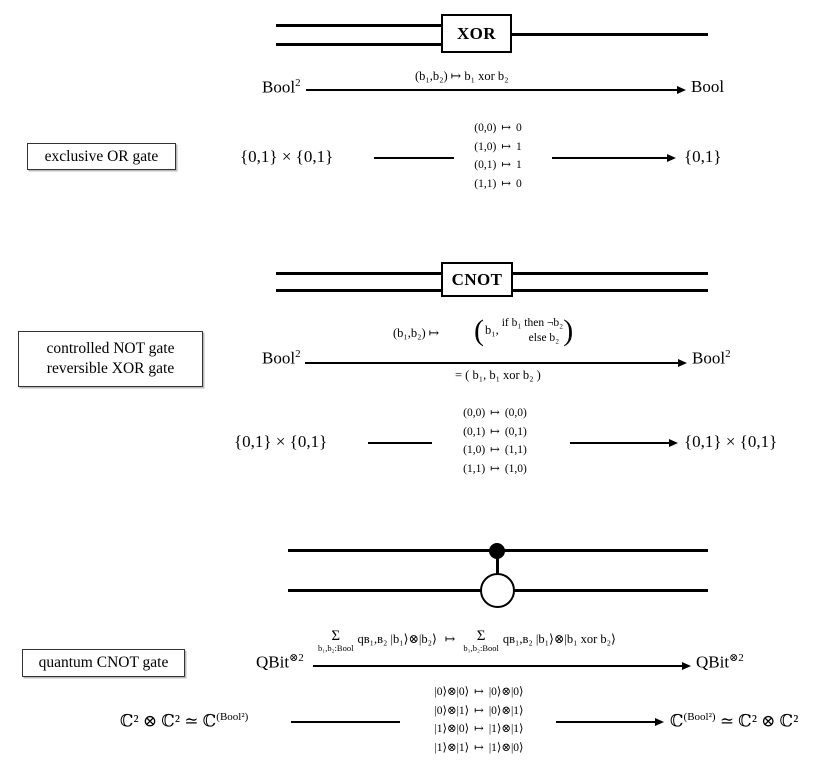 Image resolution: width=835 pixels, height=776 pixels. What do you see at coordinates (532, 323) in the screenshot?
I see `cond-then-line: if b₁ then ¬b₂` at bounding box center [532, 323].